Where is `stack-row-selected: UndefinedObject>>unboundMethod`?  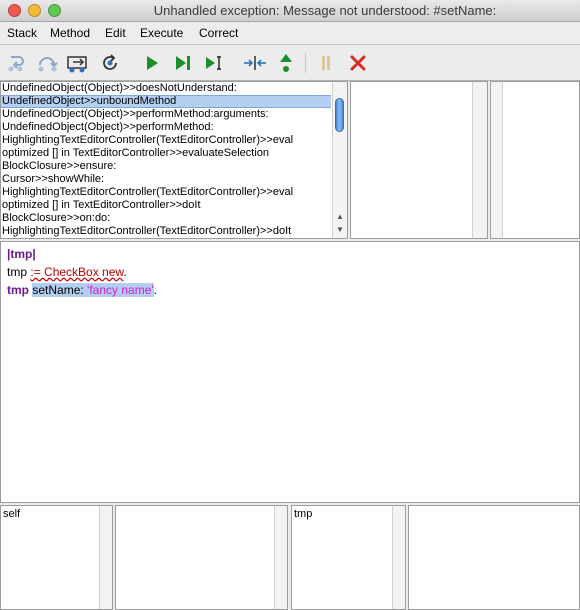
stack-row-selected: UndefinedObject>>unboundMethod is located at coordinates (166, 101).